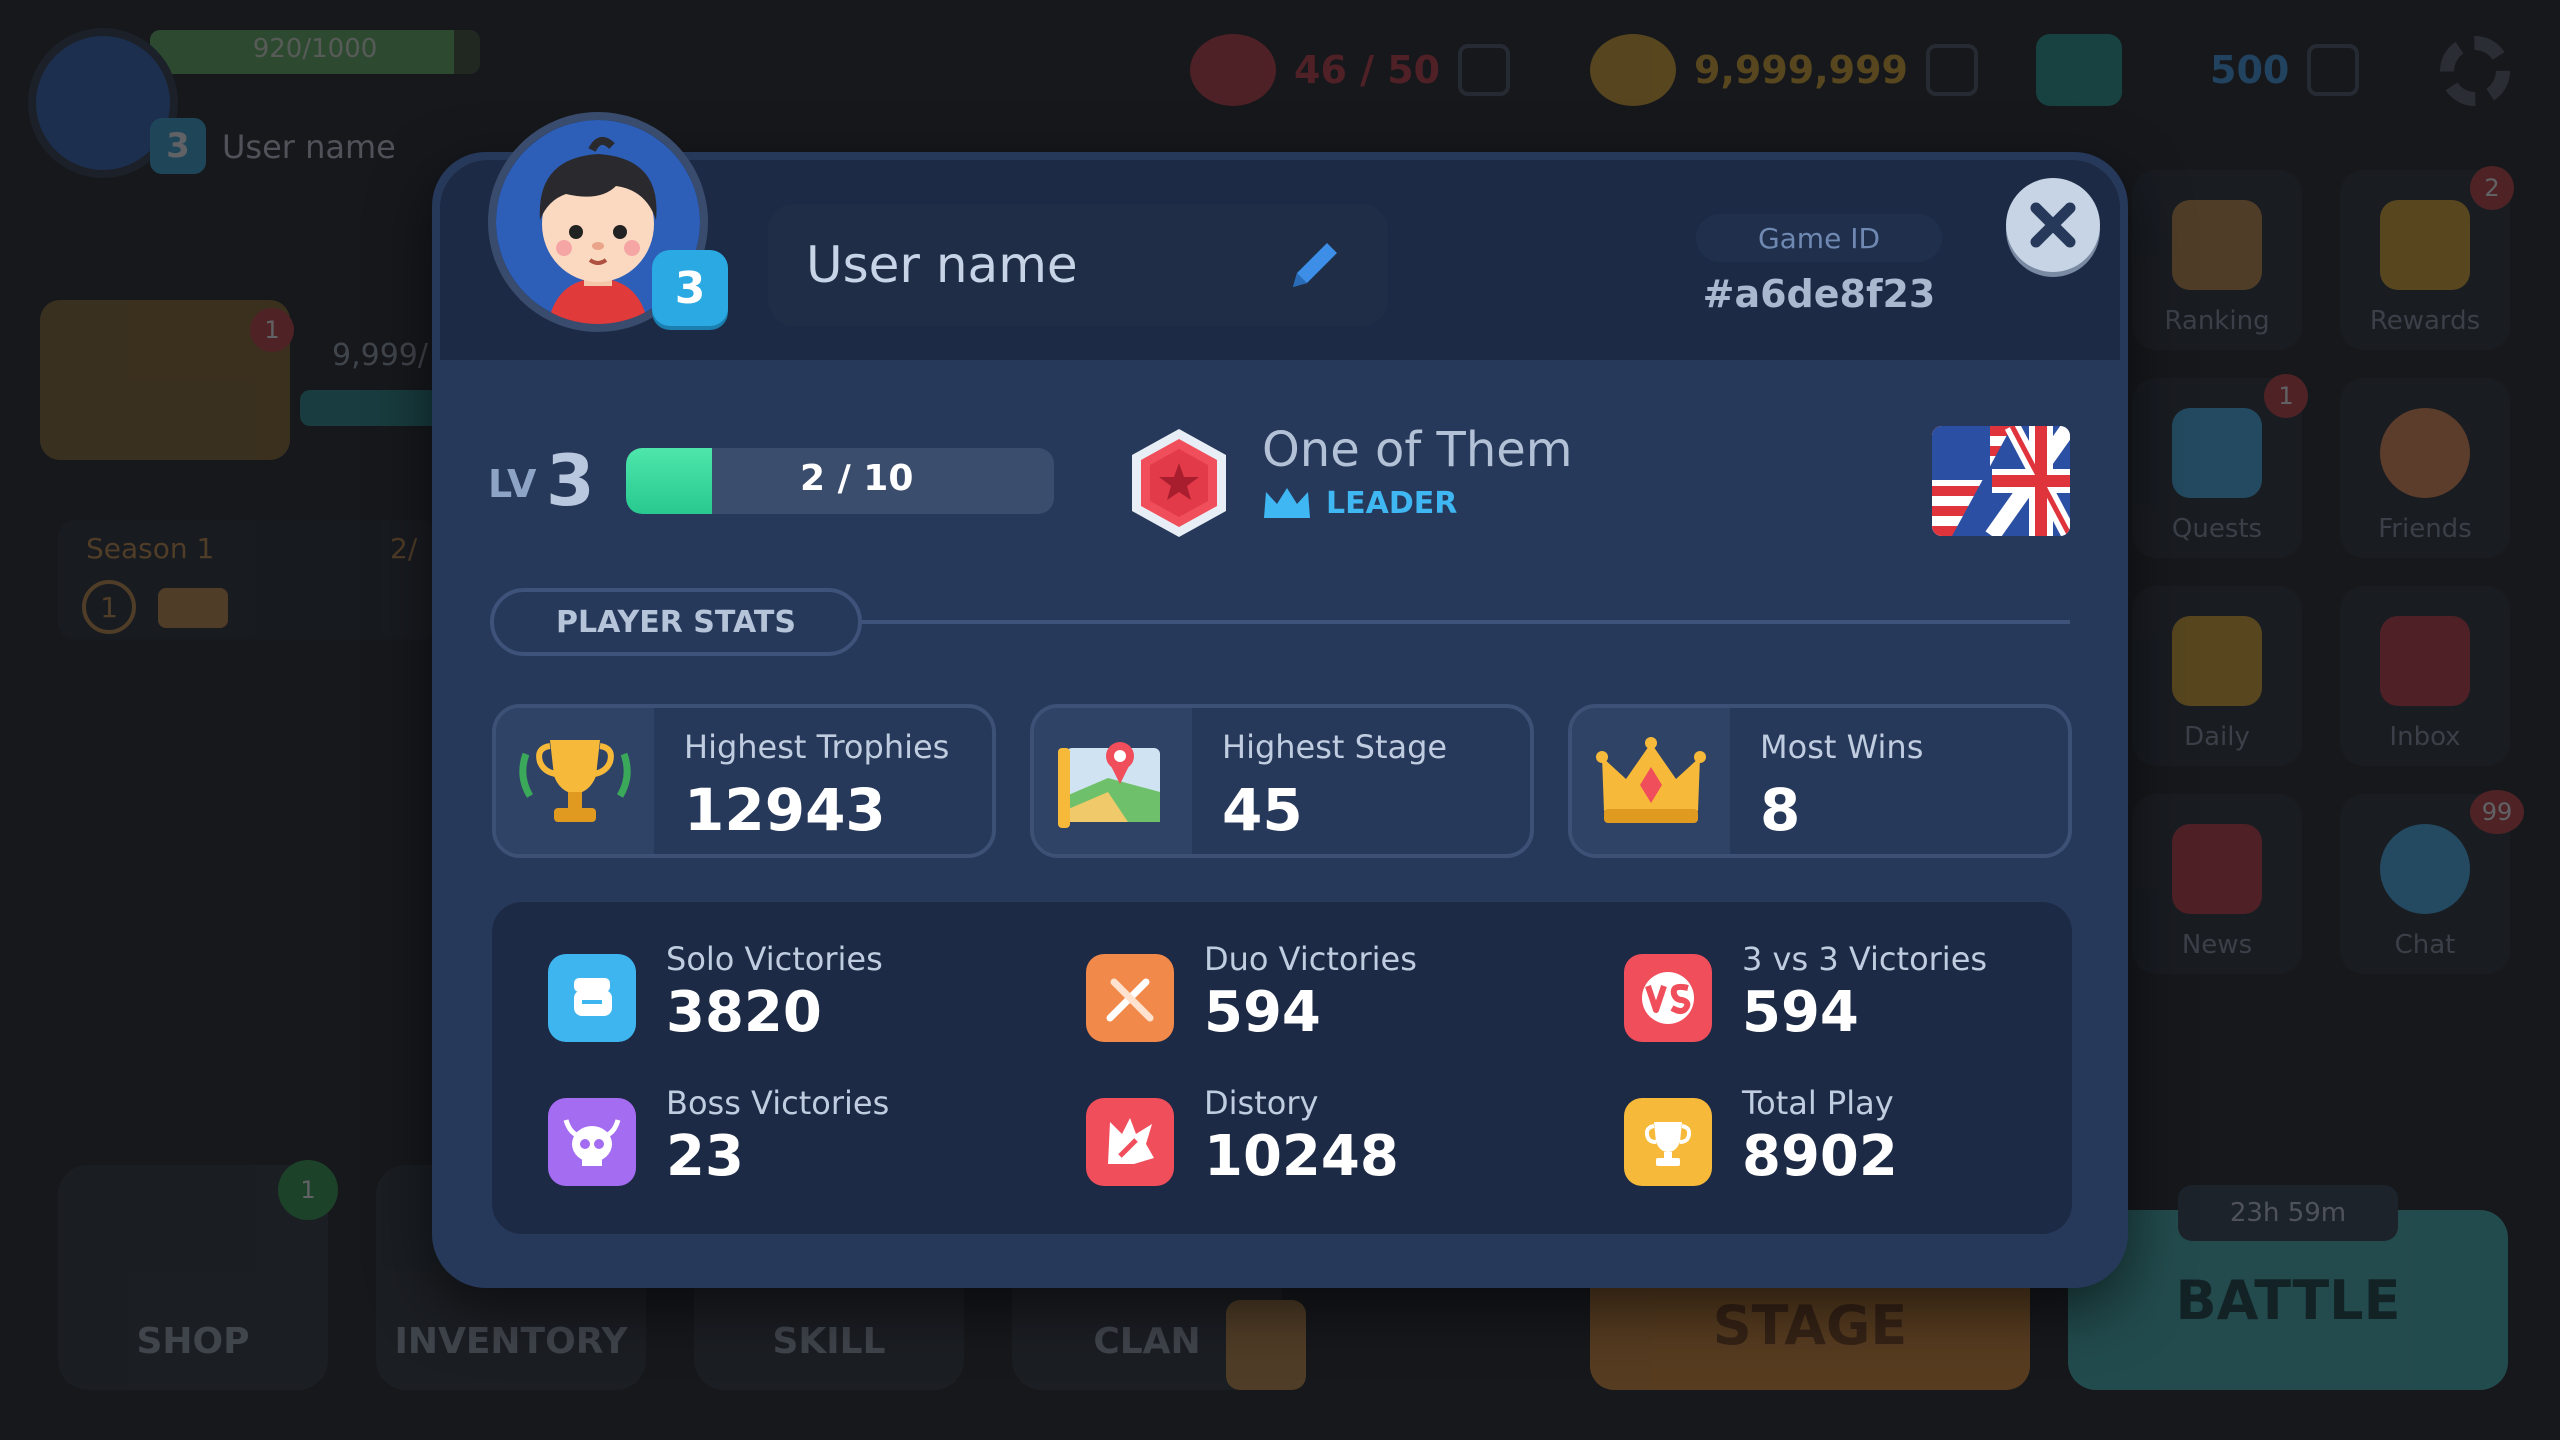  What do you see at coordinates (2217, 661) in the screenshot?
I see `calendar-icon` at bounding box center [2217, 661].